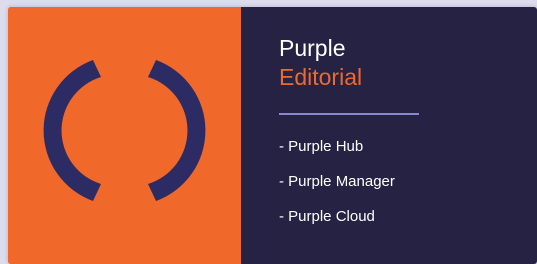  What do you see at coordinates (337, 147) in the screenshot?
I see `product-item-purple-hub: - Purple Hub` at bounding box center [337, 147].